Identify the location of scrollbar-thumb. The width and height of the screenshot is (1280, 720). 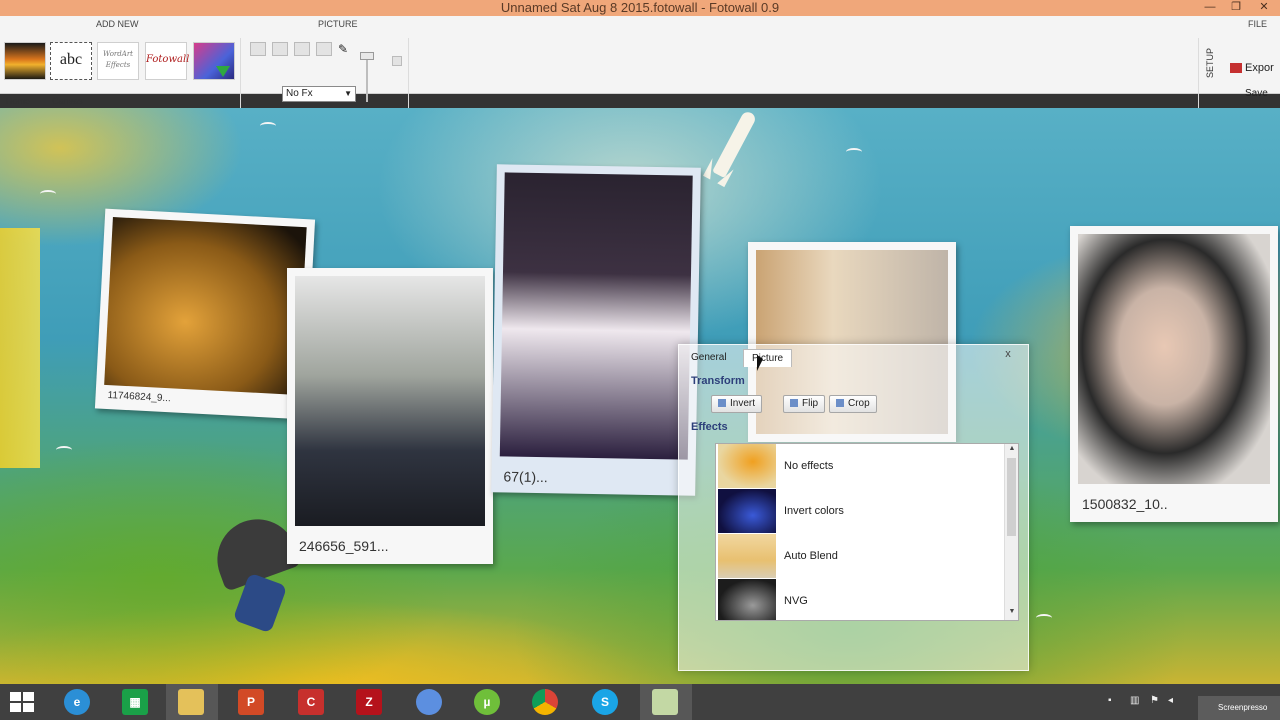
(1011, 497).